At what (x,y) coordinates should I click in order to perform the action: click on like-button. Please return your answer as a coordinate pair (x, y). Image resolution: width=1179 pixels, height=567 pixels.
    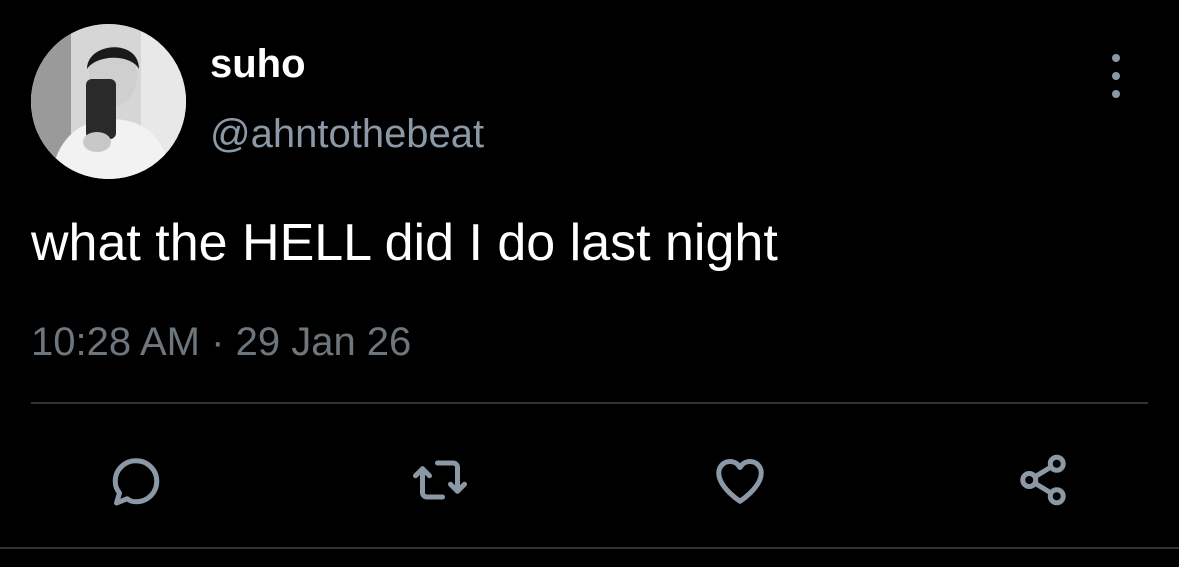
    Looking at the image, I should click on (740, 480).